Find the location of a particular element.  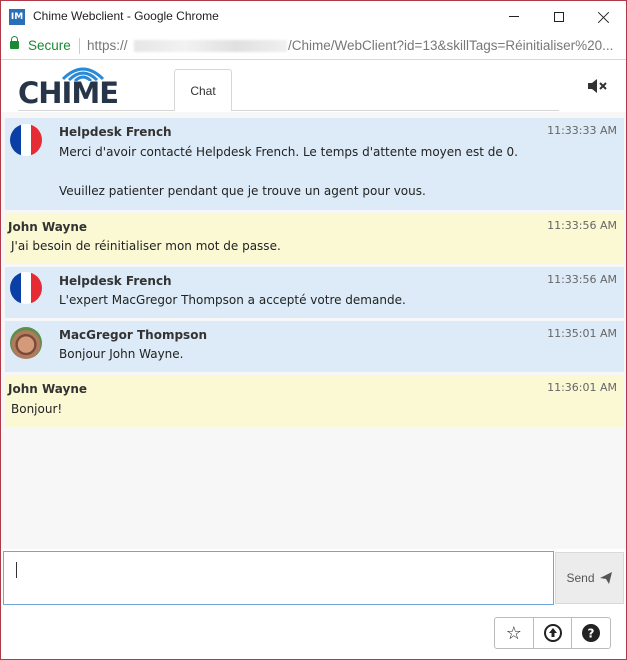

close-icon is located at coordinates (604, 17).